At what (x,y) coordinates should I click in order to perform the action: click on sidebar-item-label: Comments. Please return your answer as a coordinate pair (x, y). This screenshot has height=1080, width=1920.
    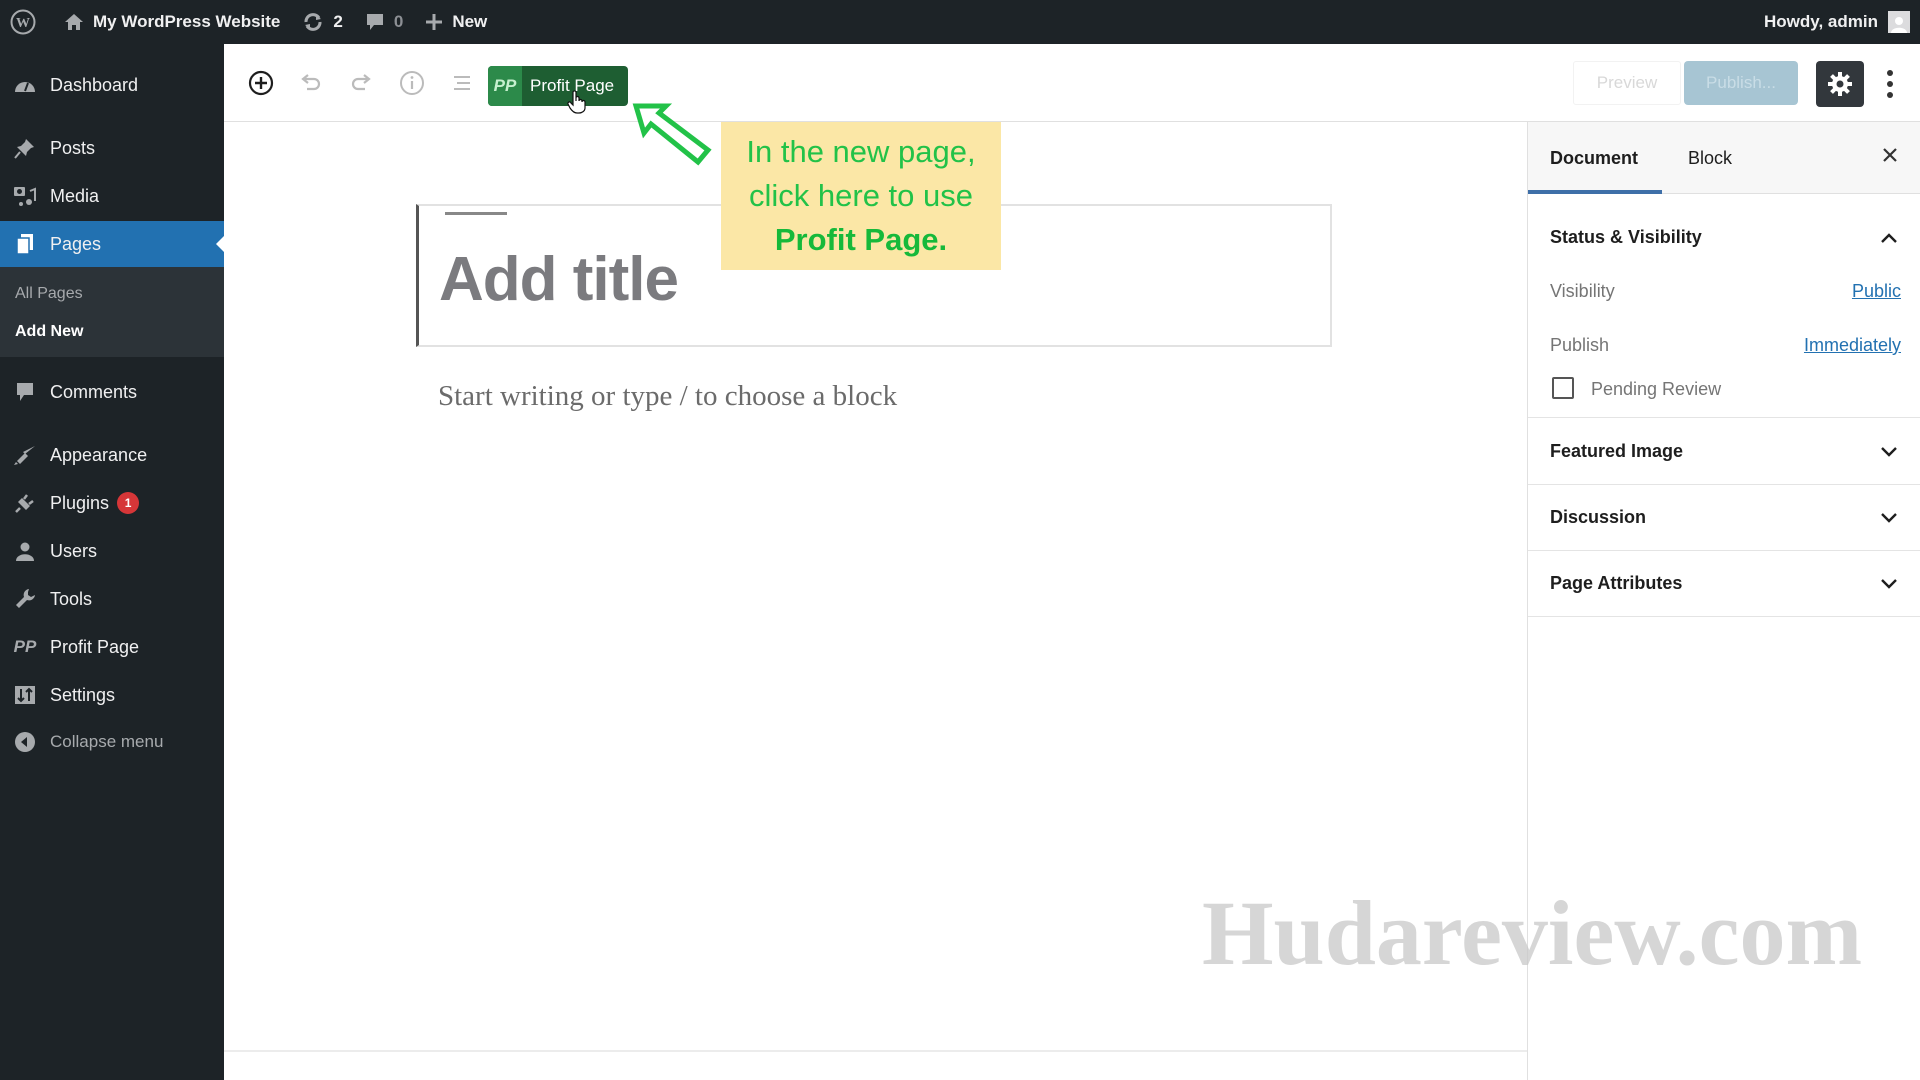
    Looking at the image, I should click on (94, 391).